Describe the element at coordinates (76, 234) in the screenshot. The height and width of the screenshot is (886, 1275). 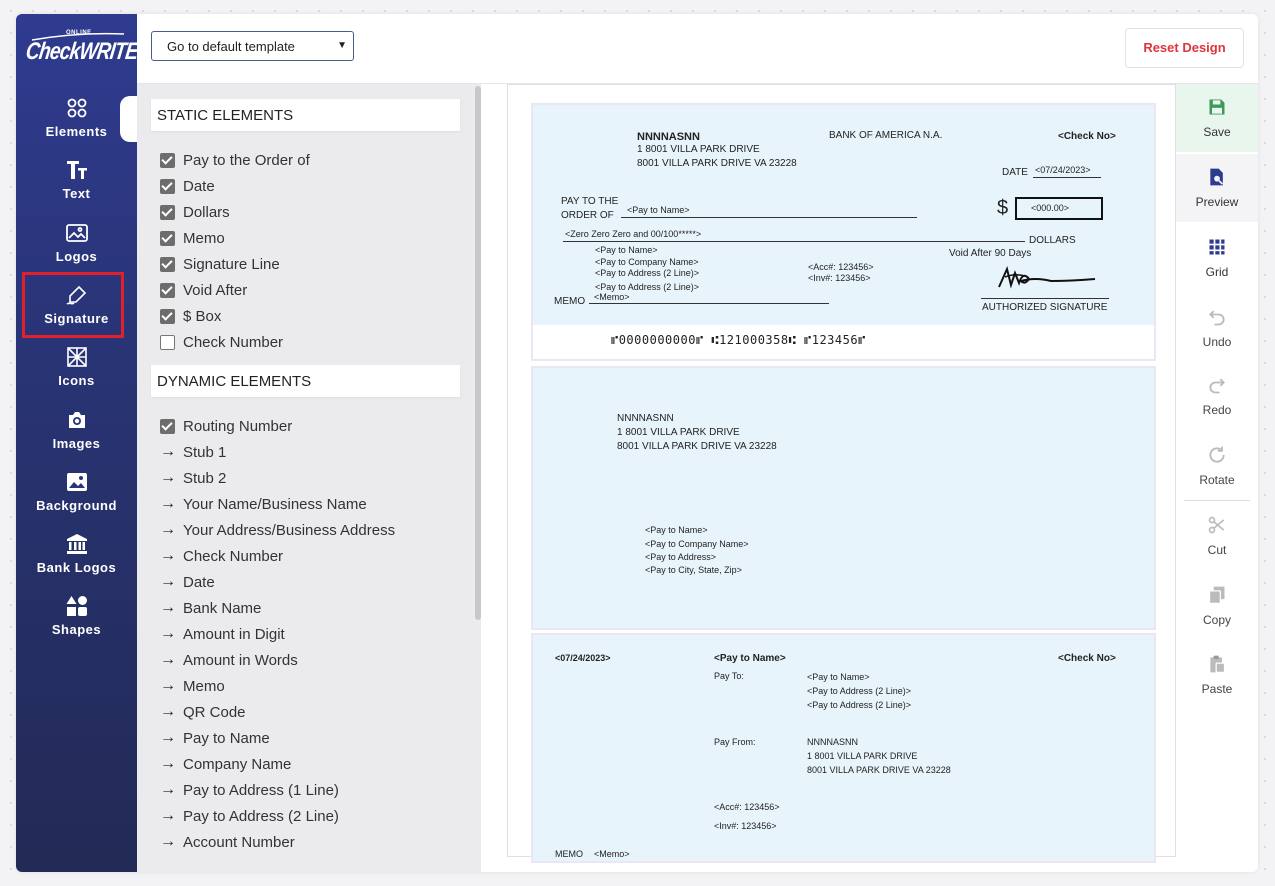
I see `logos-icon` at that location.